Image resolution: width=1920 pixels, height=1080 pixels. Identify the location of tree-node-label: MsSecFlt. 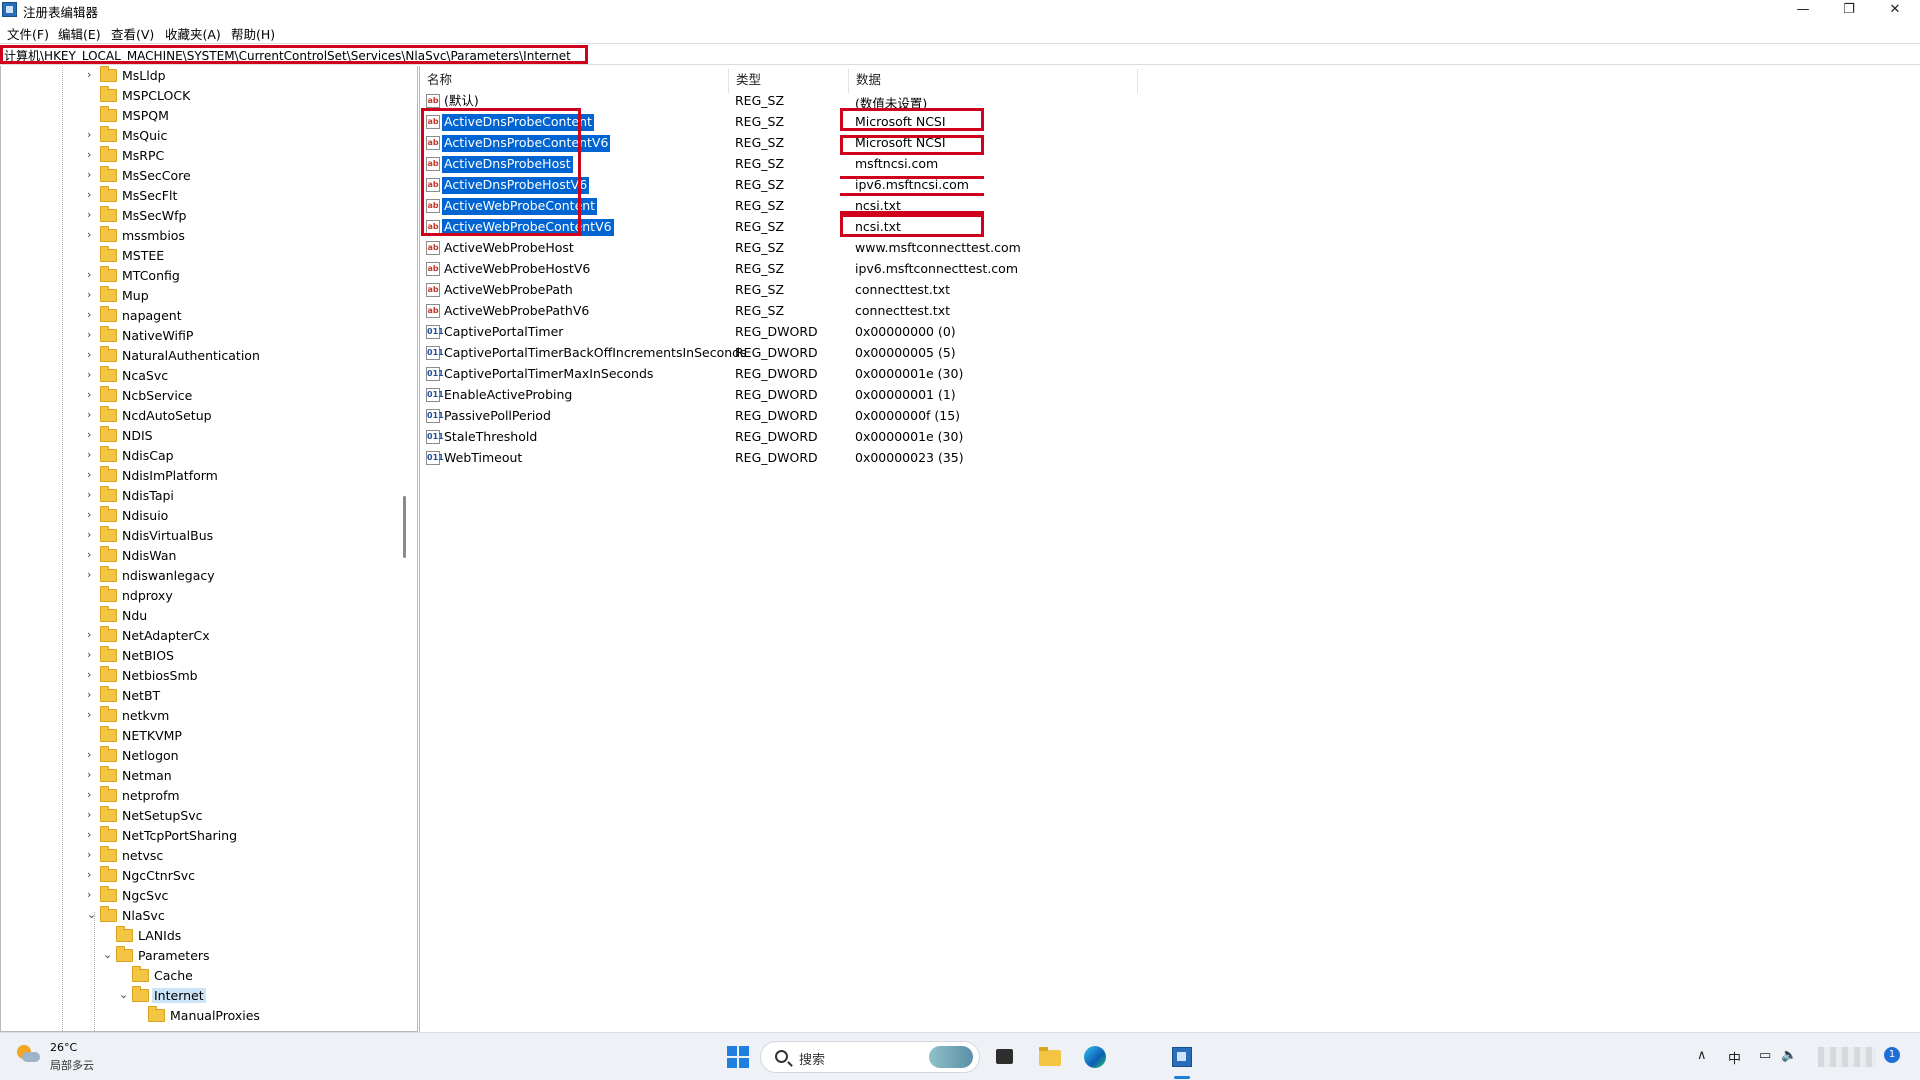
(149, 195).